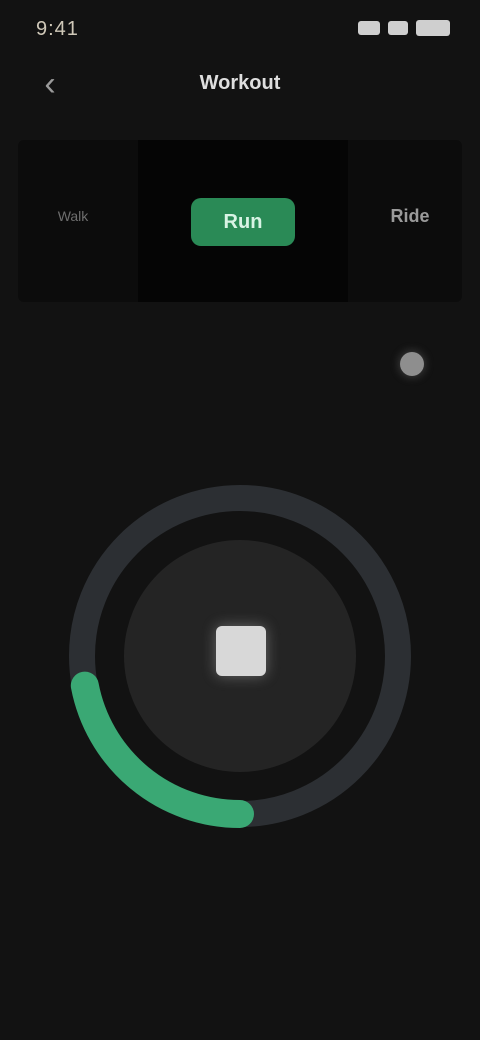 The width and height of the screenshot is (480, 1040). I want to click on wifi-icon, so click(398, 28).